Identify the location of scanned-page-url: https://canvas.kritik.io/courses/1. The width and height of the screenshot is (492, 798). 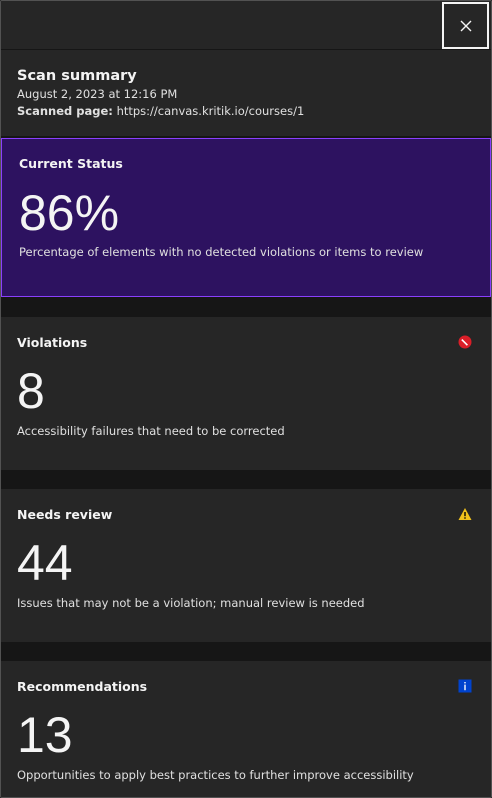
(210, 111).